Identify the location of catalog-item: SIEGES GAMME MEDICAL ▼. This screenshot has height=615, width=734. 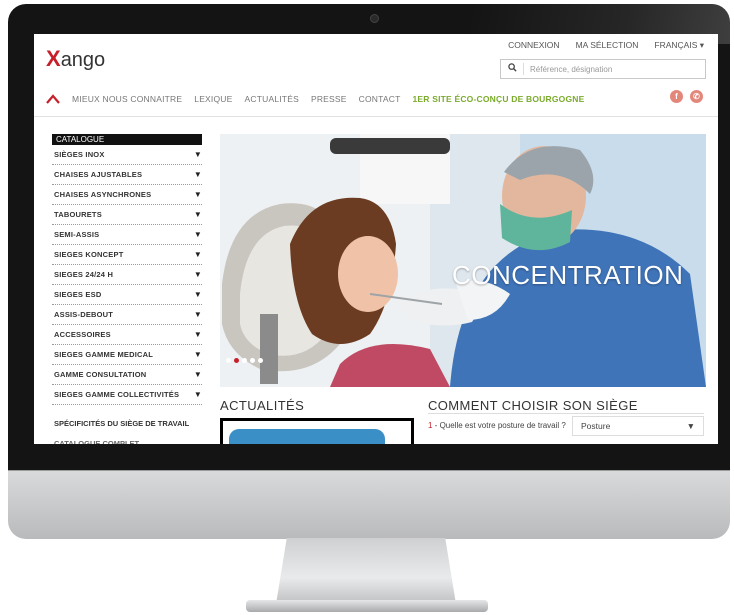
(127, 355).